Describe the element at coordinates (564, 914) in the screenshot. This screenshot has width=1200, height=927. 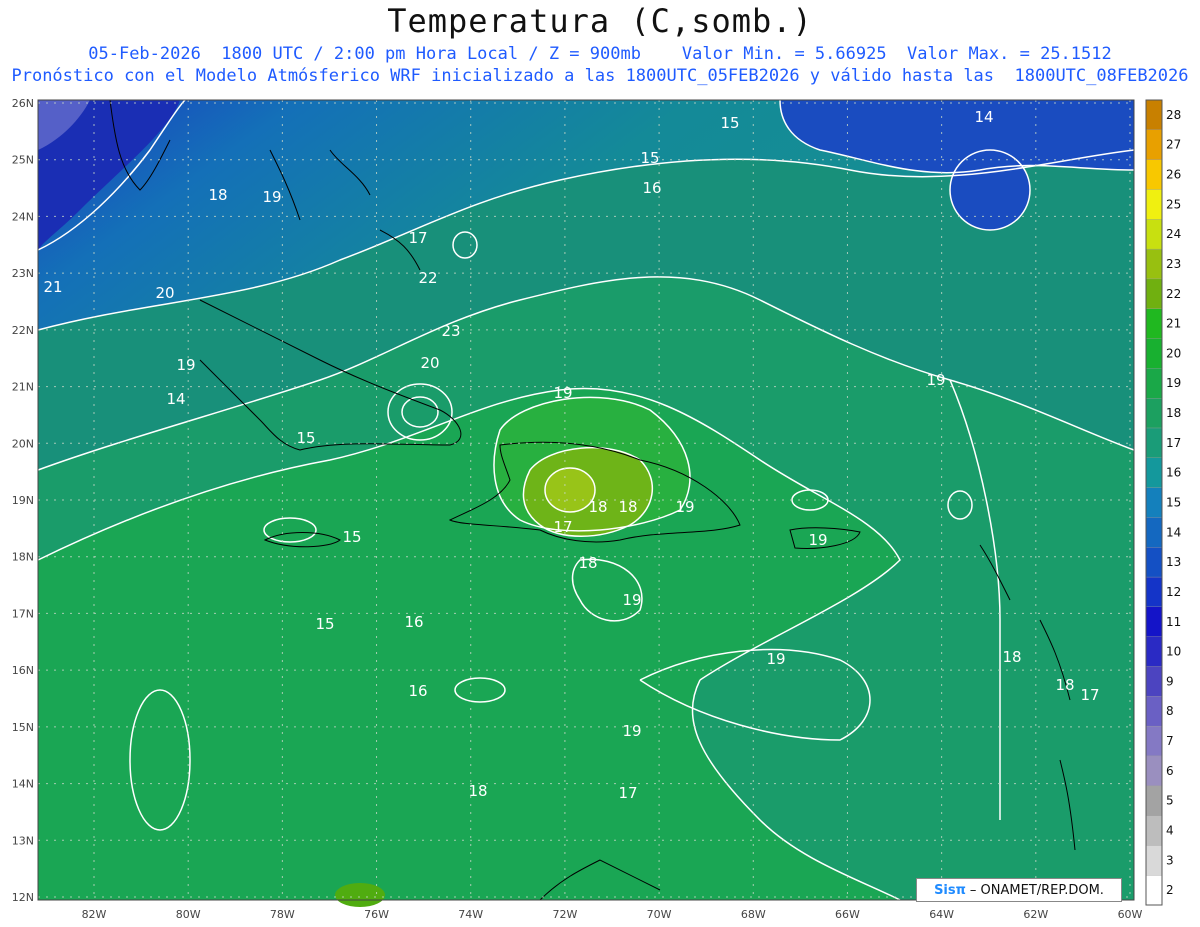
I see `lon-label: 72W` at that location.